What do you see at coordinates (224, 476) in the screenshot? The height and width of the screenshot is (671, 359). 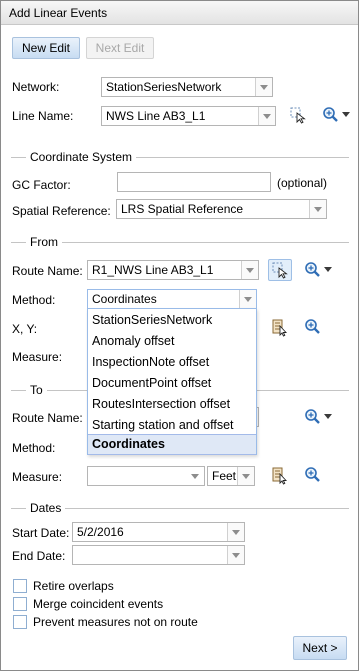 I see `to-measure-unit-value: Feet` at bounding box center [224, 476].